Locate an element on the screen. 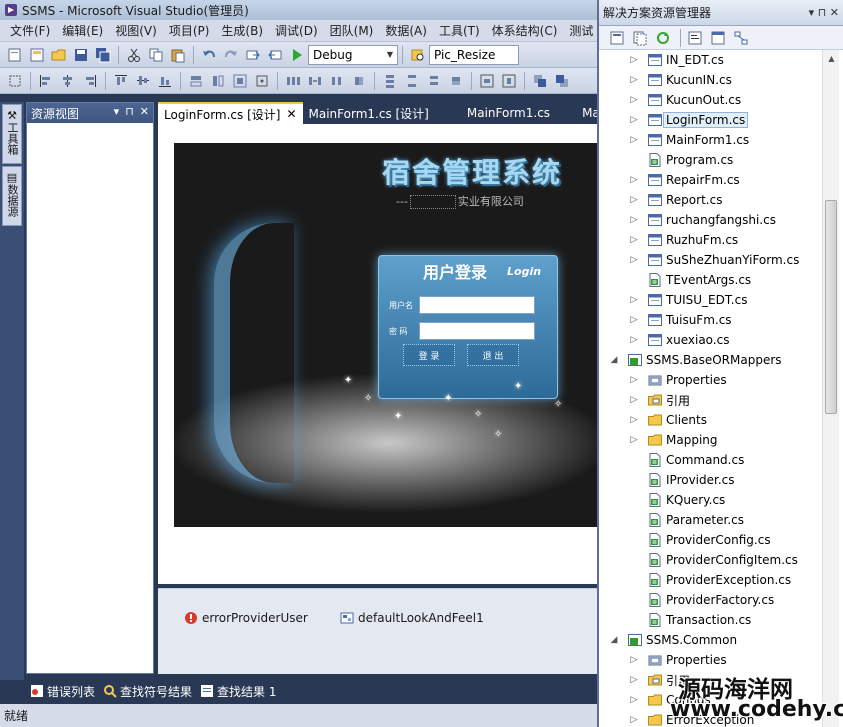  tab-error-list: 错误列表 is located at coordinates (62, 691).